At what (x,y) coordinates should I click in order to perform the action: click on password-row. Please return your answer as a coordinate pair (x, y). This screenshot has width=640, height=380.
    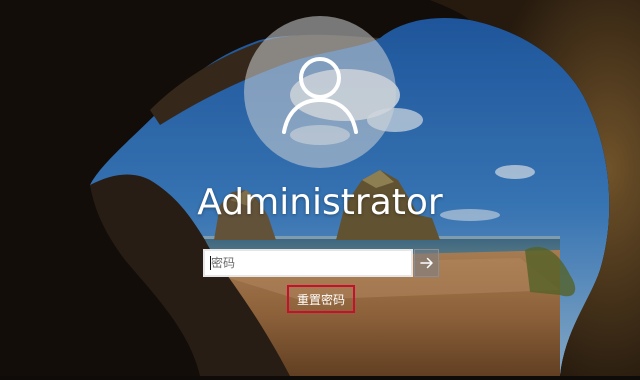
    Looking at the image, I should click on (321, 263).